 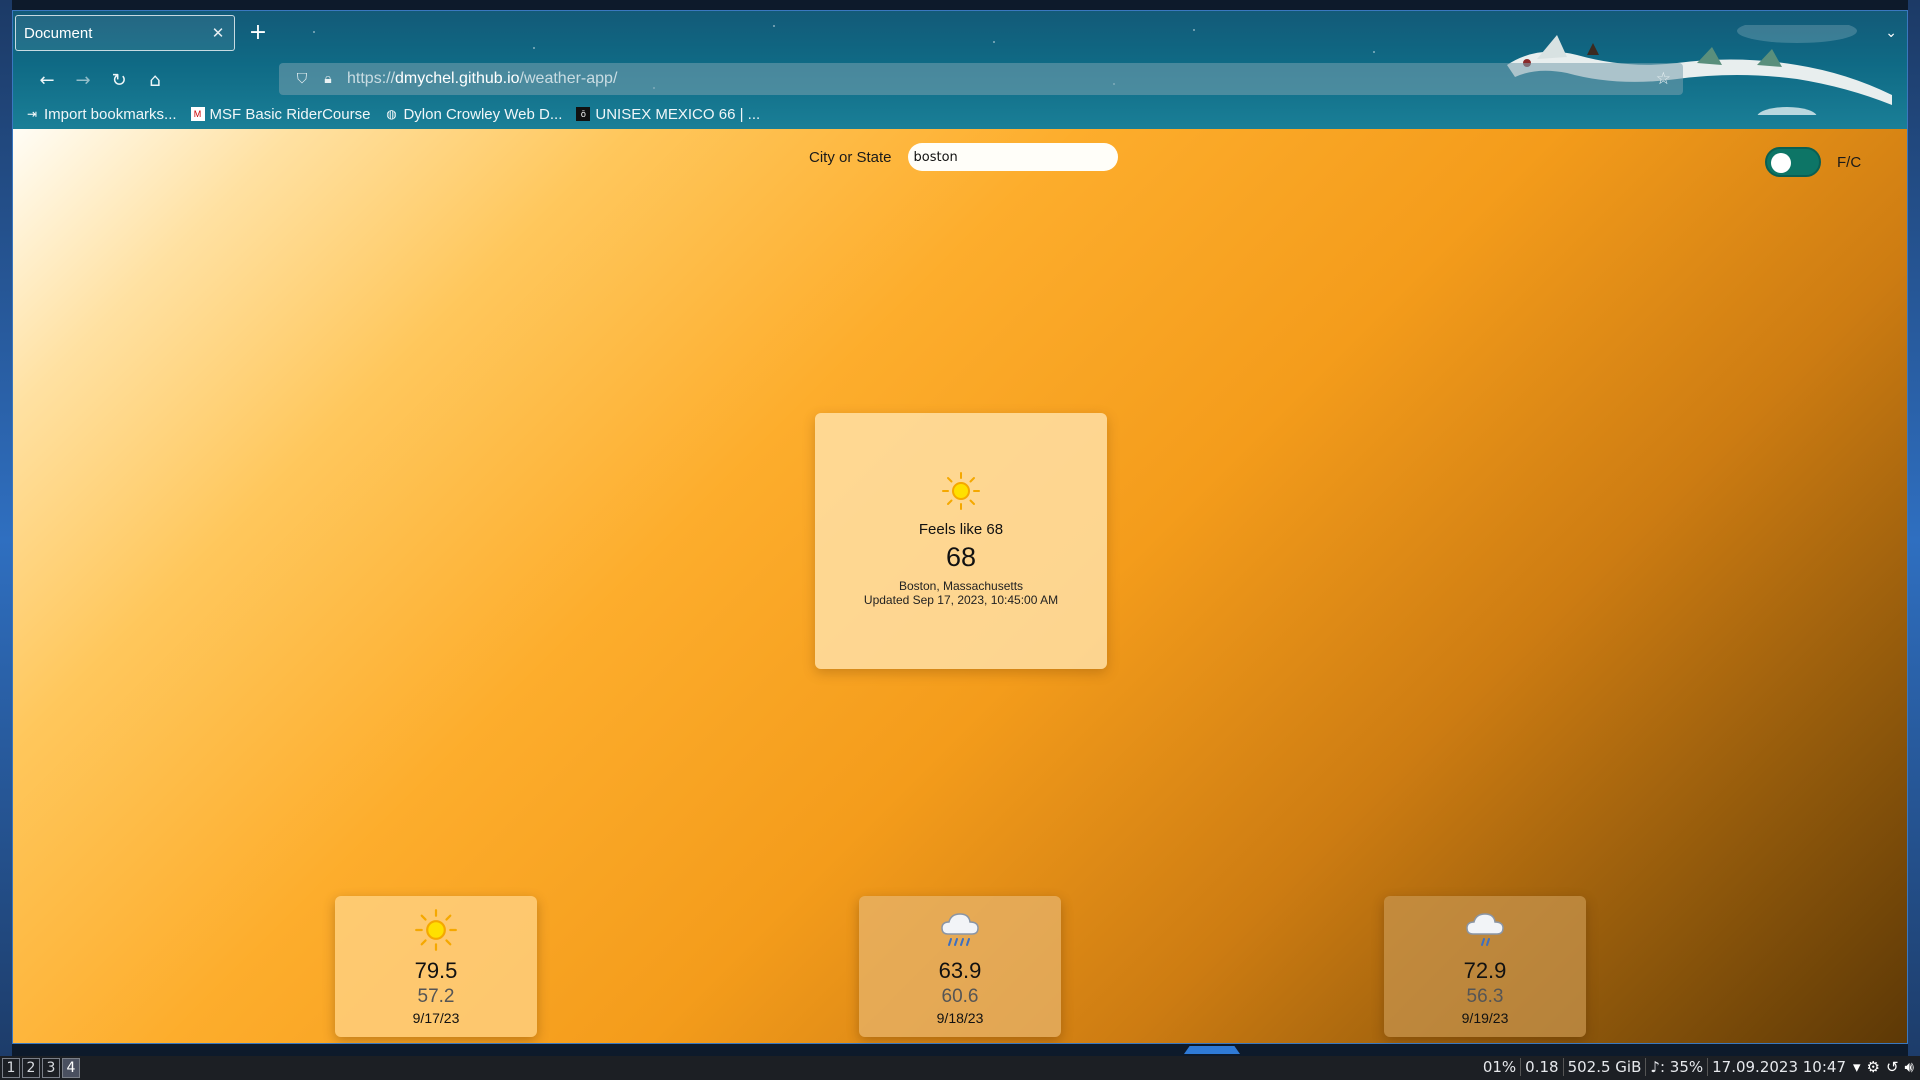 I want to click on import-icon: ⇥, so click(x=32, y=114).